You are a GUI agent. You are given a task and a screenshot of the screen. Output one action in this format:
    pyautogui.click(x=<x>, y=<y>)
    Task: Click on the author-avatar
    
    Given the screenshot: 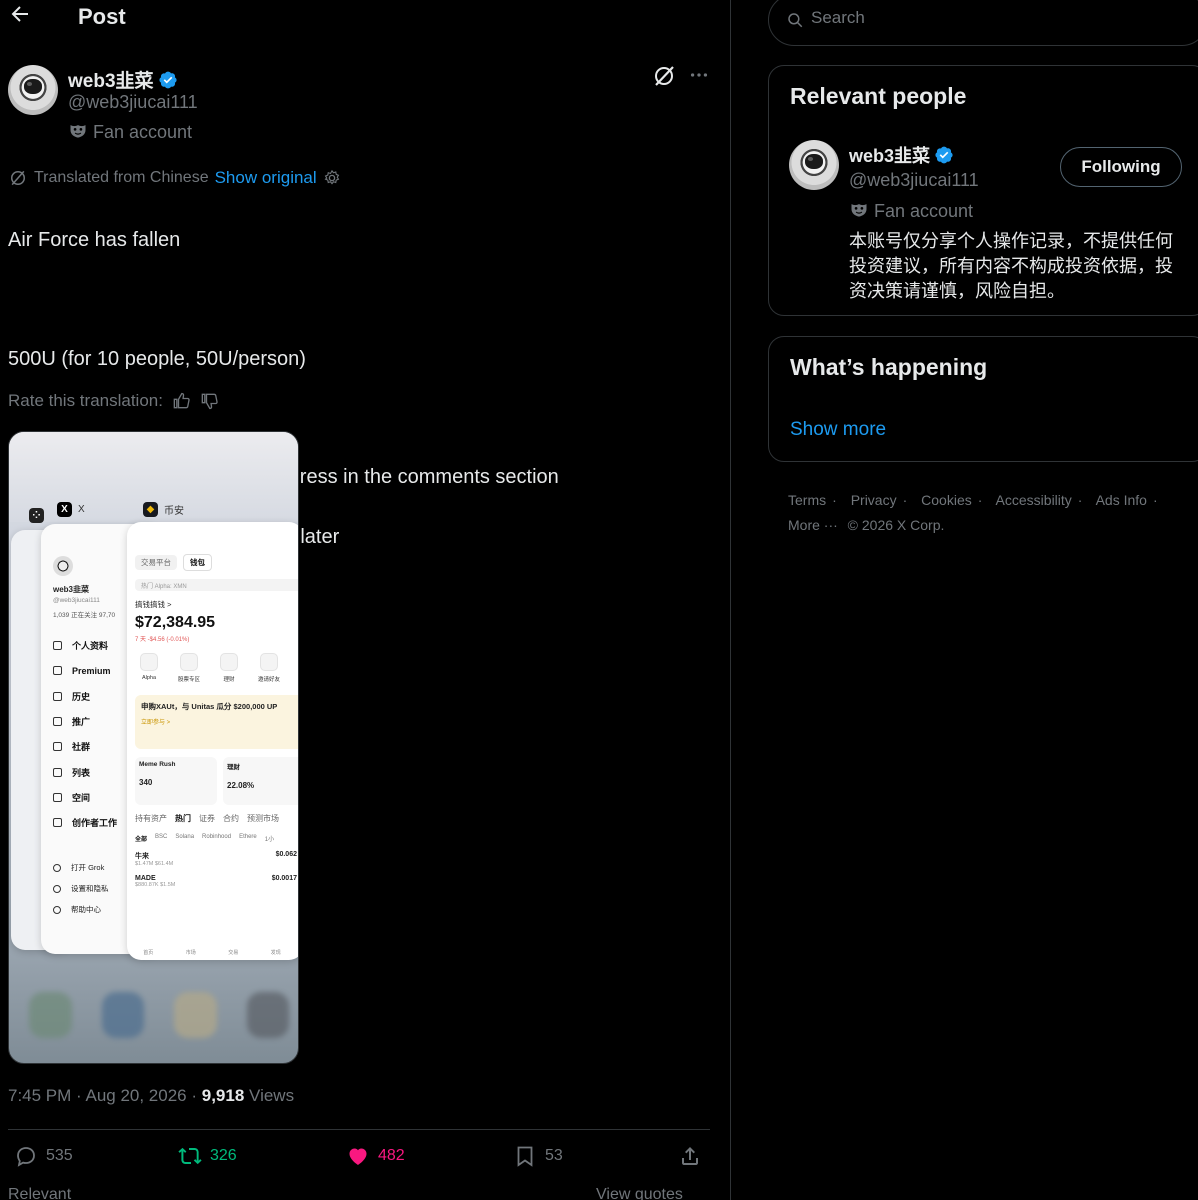 What is the action you would take?
    pyautogui.click(x=33, y=90)
    